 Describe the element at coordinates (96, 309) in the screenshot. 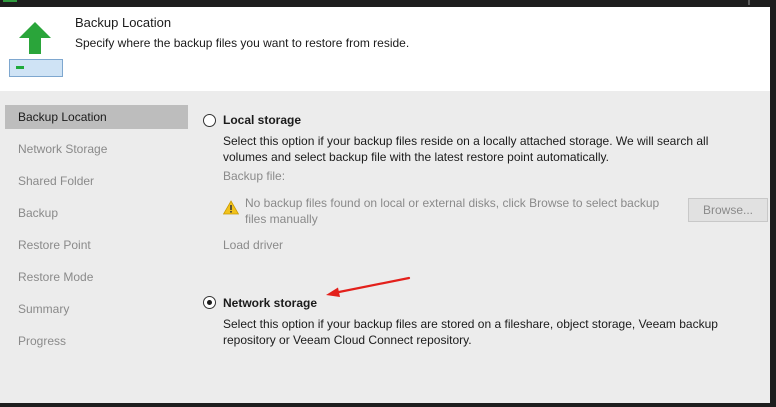

I see `sidebar-item-summary: Summary` at that location.